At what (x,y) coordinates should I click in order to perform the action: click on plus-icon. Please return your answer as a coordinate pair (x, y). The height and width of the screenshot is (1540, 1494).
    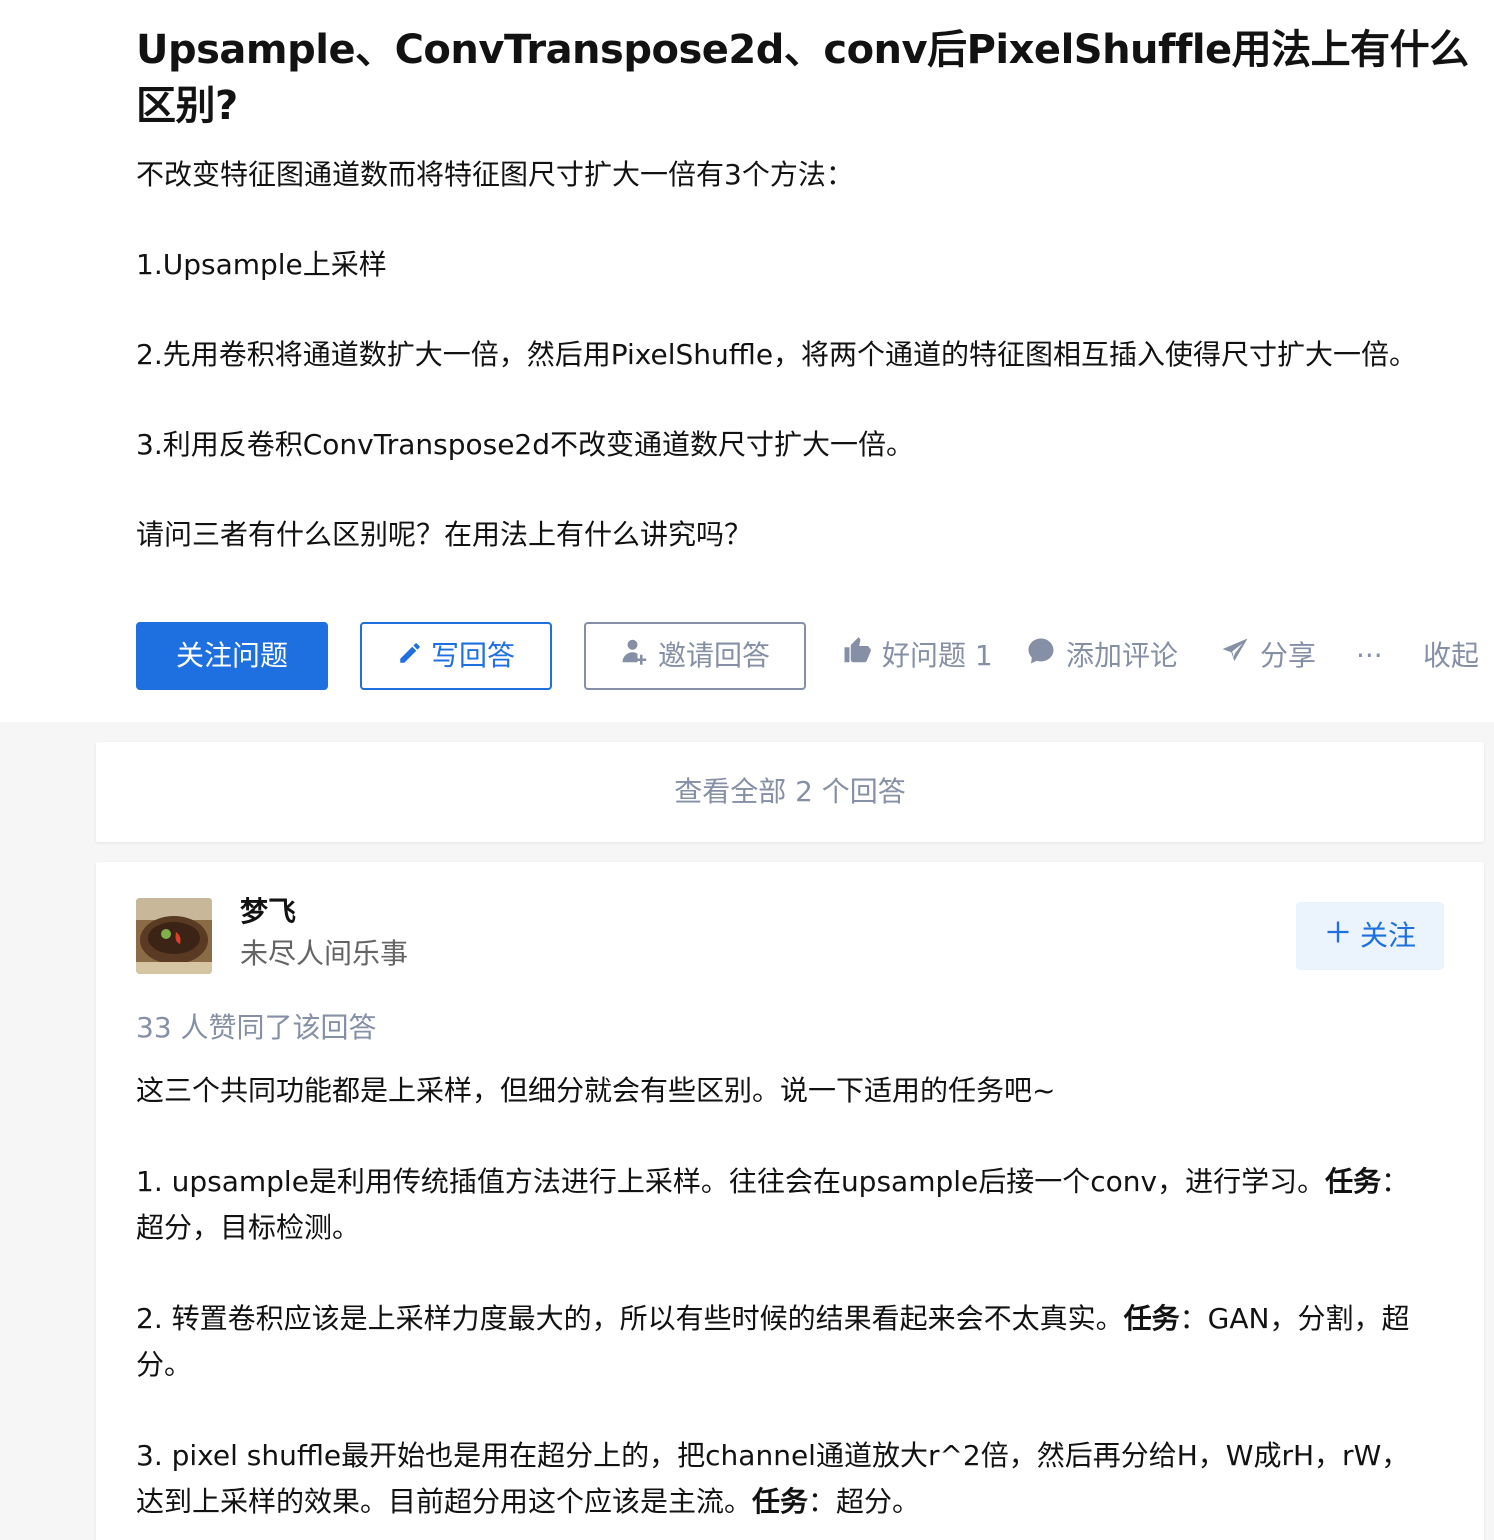
    Looking at the image, I should click on (1338, 937).